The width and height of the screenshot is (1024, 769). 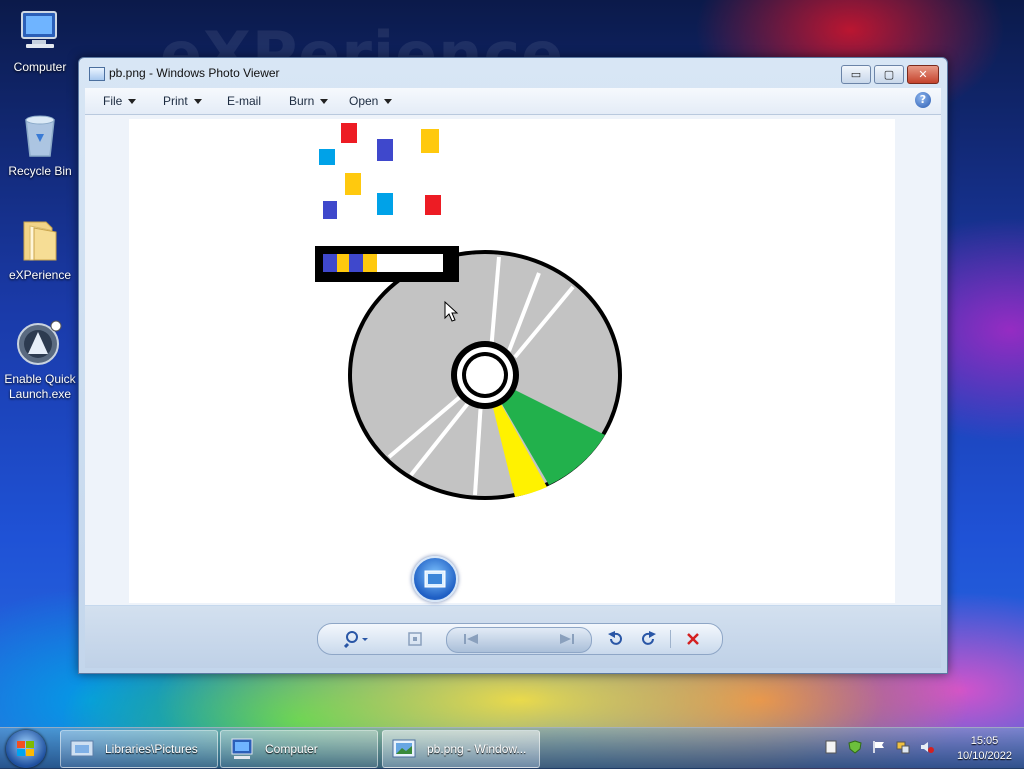 I want to click on bottom-toolbar, so click(x=513, y=637).